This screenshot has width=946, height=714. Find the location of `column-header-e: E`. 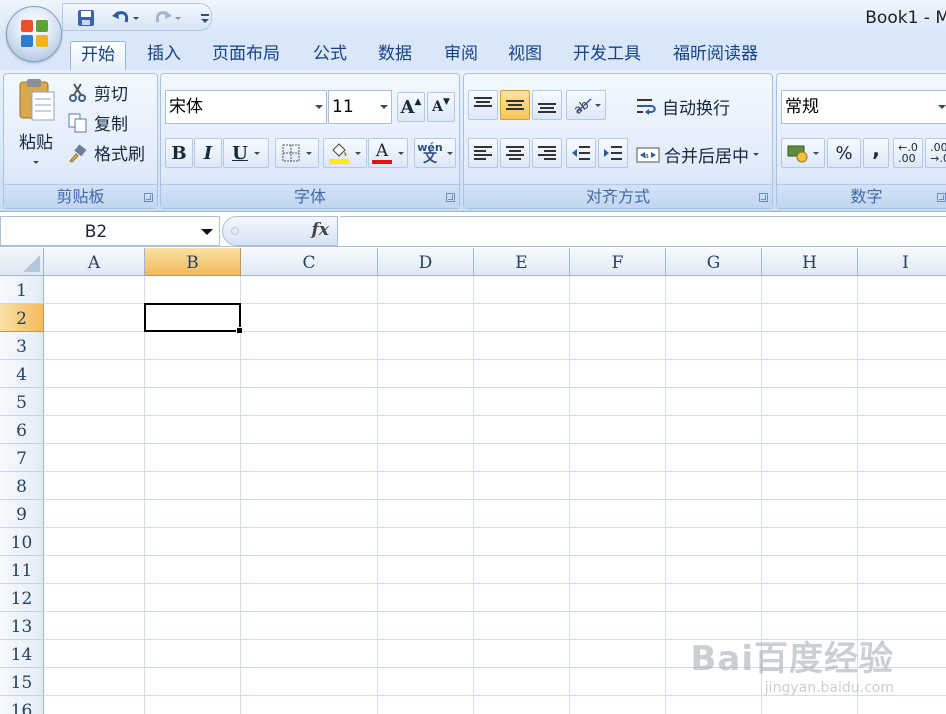

column-header-e: E is located at coordinates (522, 262).